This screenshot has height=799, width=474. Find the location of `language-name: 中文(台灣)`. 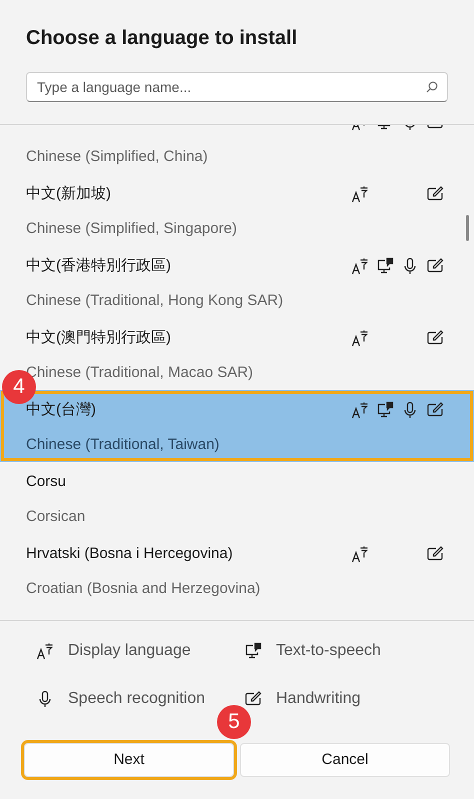

language-name: 中文(台灣) is located at coordinates (61, 410).